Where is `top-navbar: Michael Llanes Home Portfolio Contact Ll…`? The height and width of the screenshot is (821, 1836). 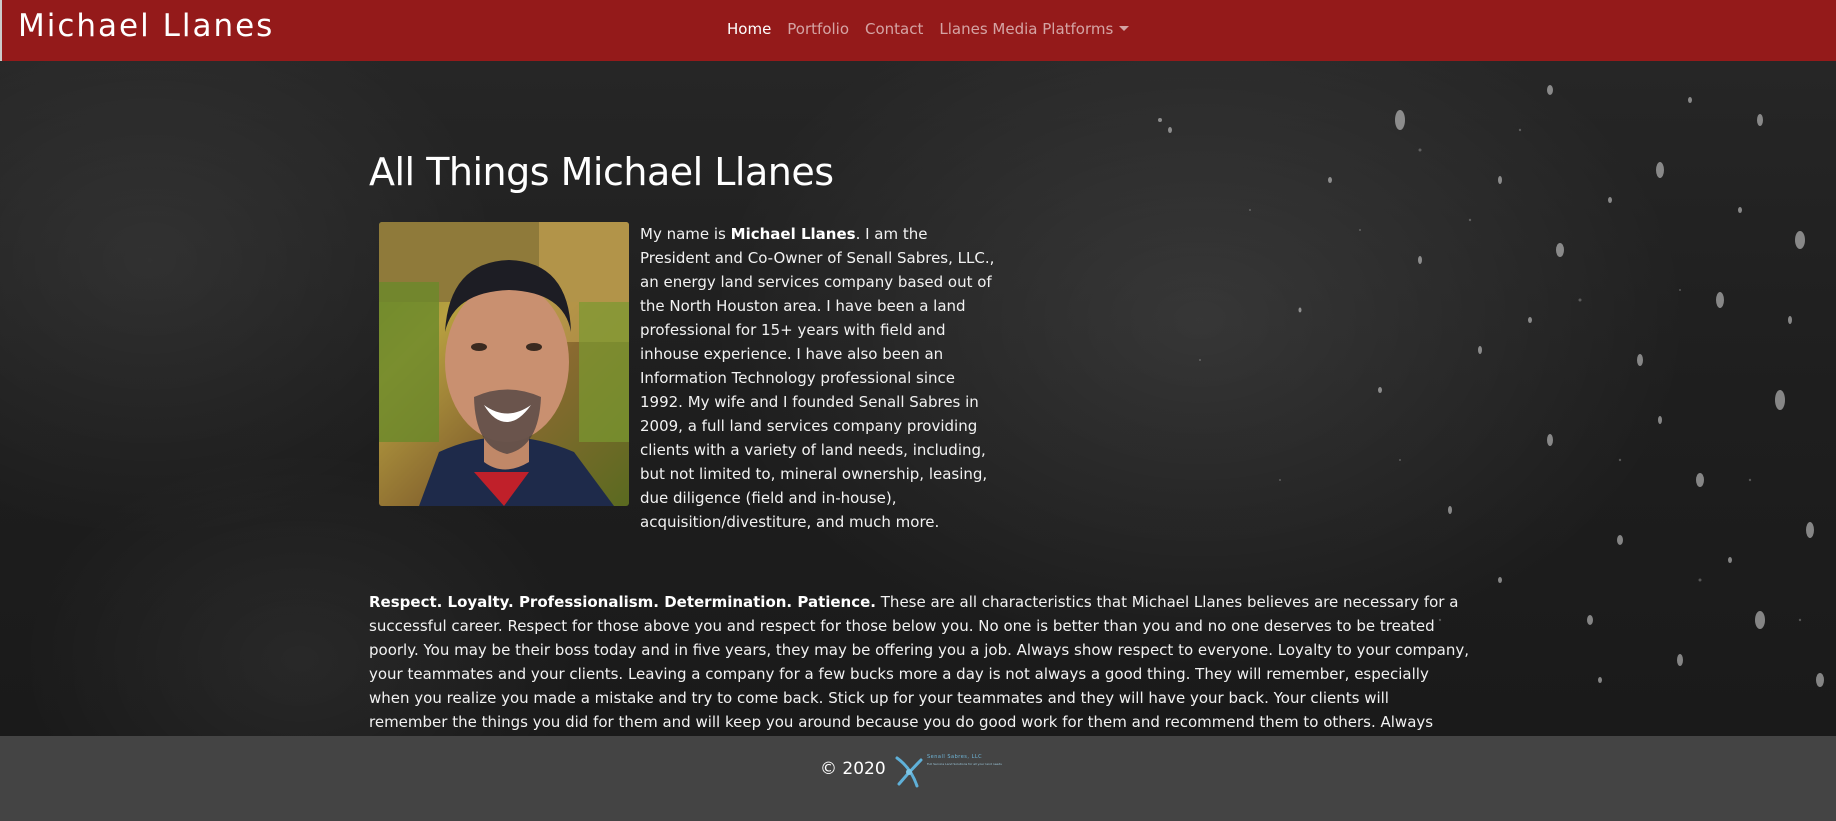
top-navbar: Michael Llanes Home Portfolio Contact Ll… is located at coordinates (918, 30).